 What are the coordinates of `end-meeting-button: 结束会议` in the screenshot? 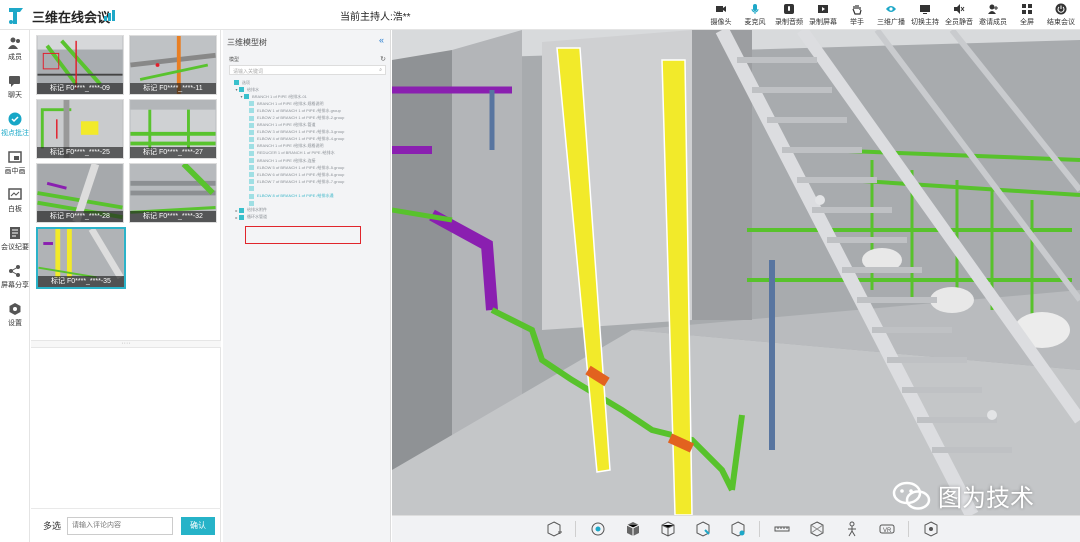 It's located at (1061, 15).